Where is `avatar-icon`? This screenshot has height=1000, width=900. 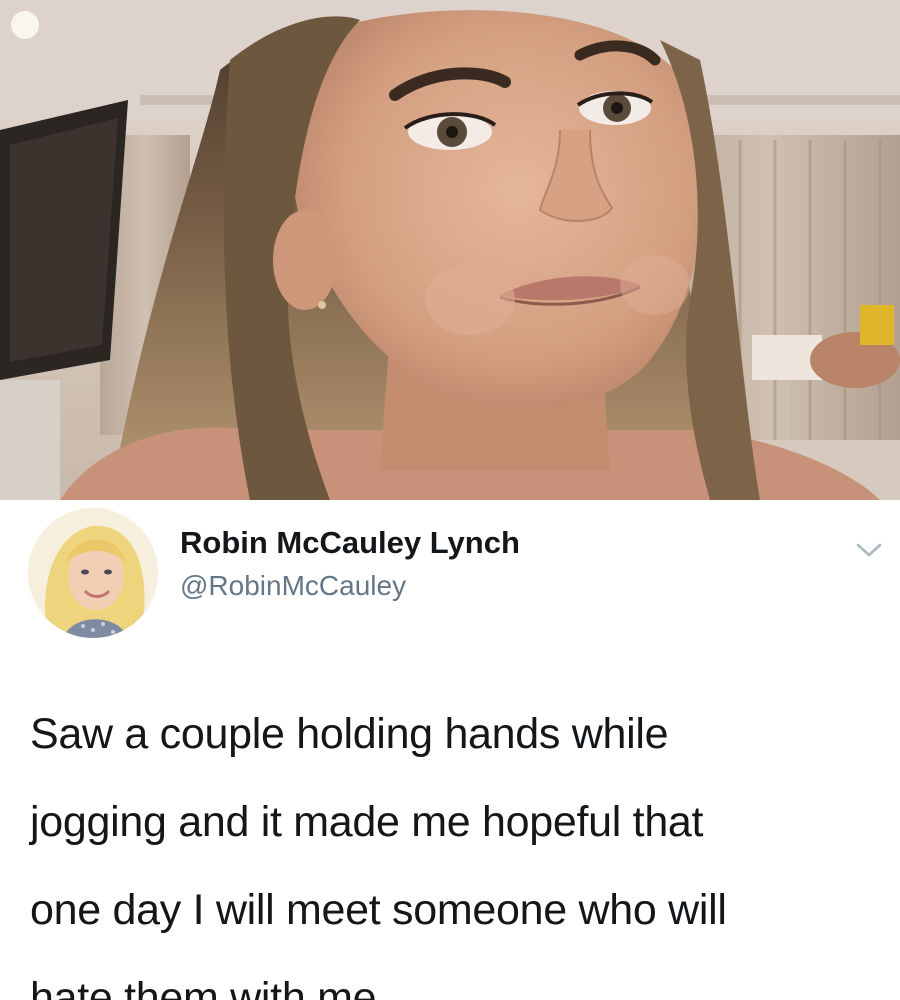
avatar-icon is located at coordinates (93, 573).